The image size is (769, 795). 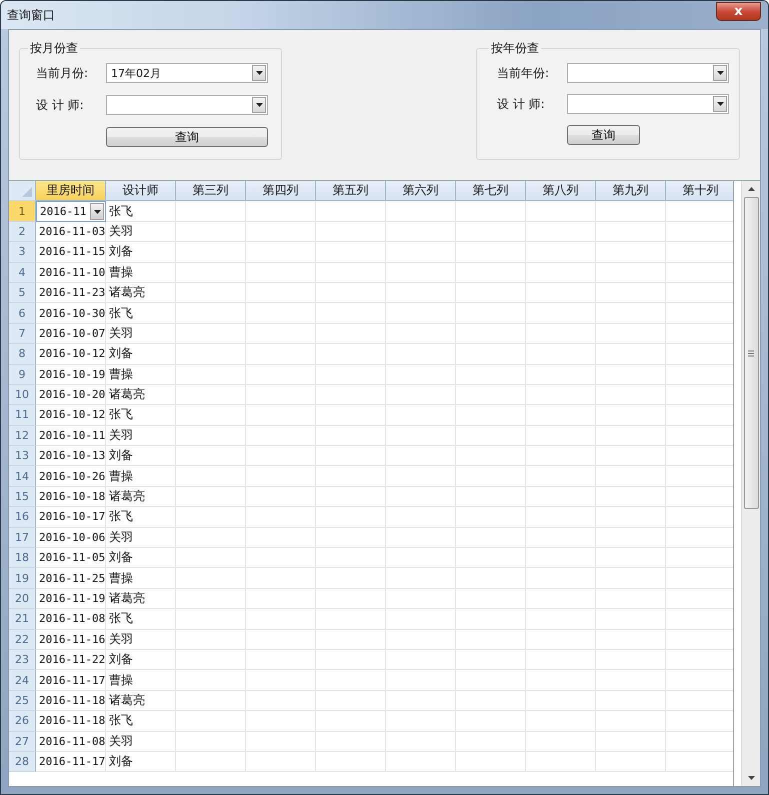 What do you see at coordinates (421, 191) in the screenshot?
I see `column-header: 第六列` at bounding box center [421, 191].